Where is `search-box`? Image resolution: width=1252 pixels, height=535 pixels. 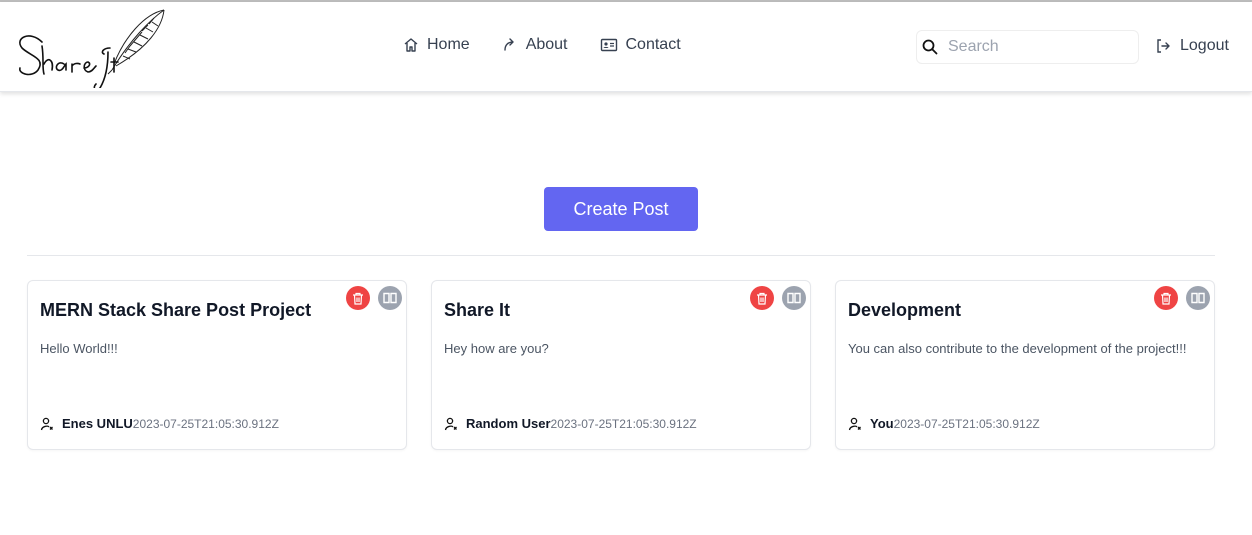 search-box is located at coordinates (1027, 47).